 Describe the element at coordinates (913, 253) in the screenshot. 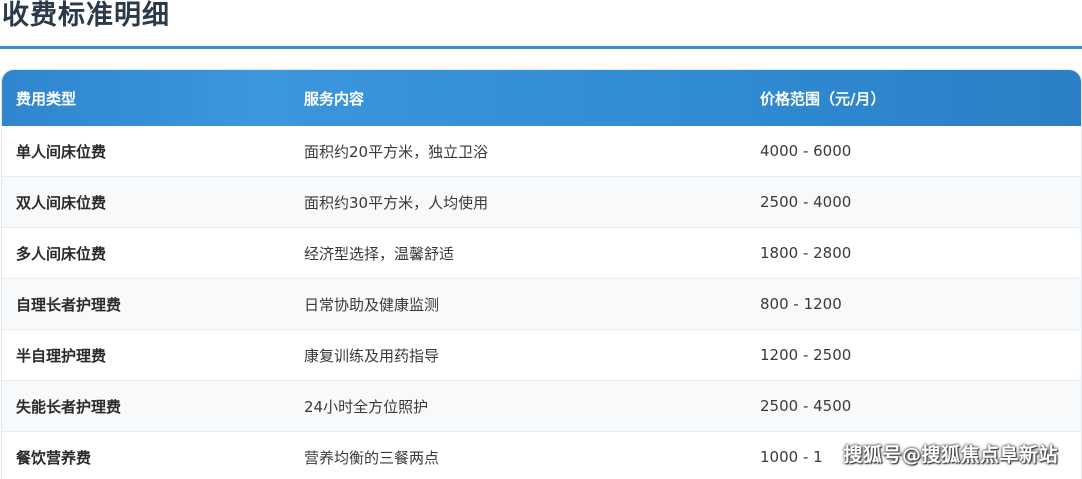

I see `price-range-cell: 1800 - 2800` at that location.